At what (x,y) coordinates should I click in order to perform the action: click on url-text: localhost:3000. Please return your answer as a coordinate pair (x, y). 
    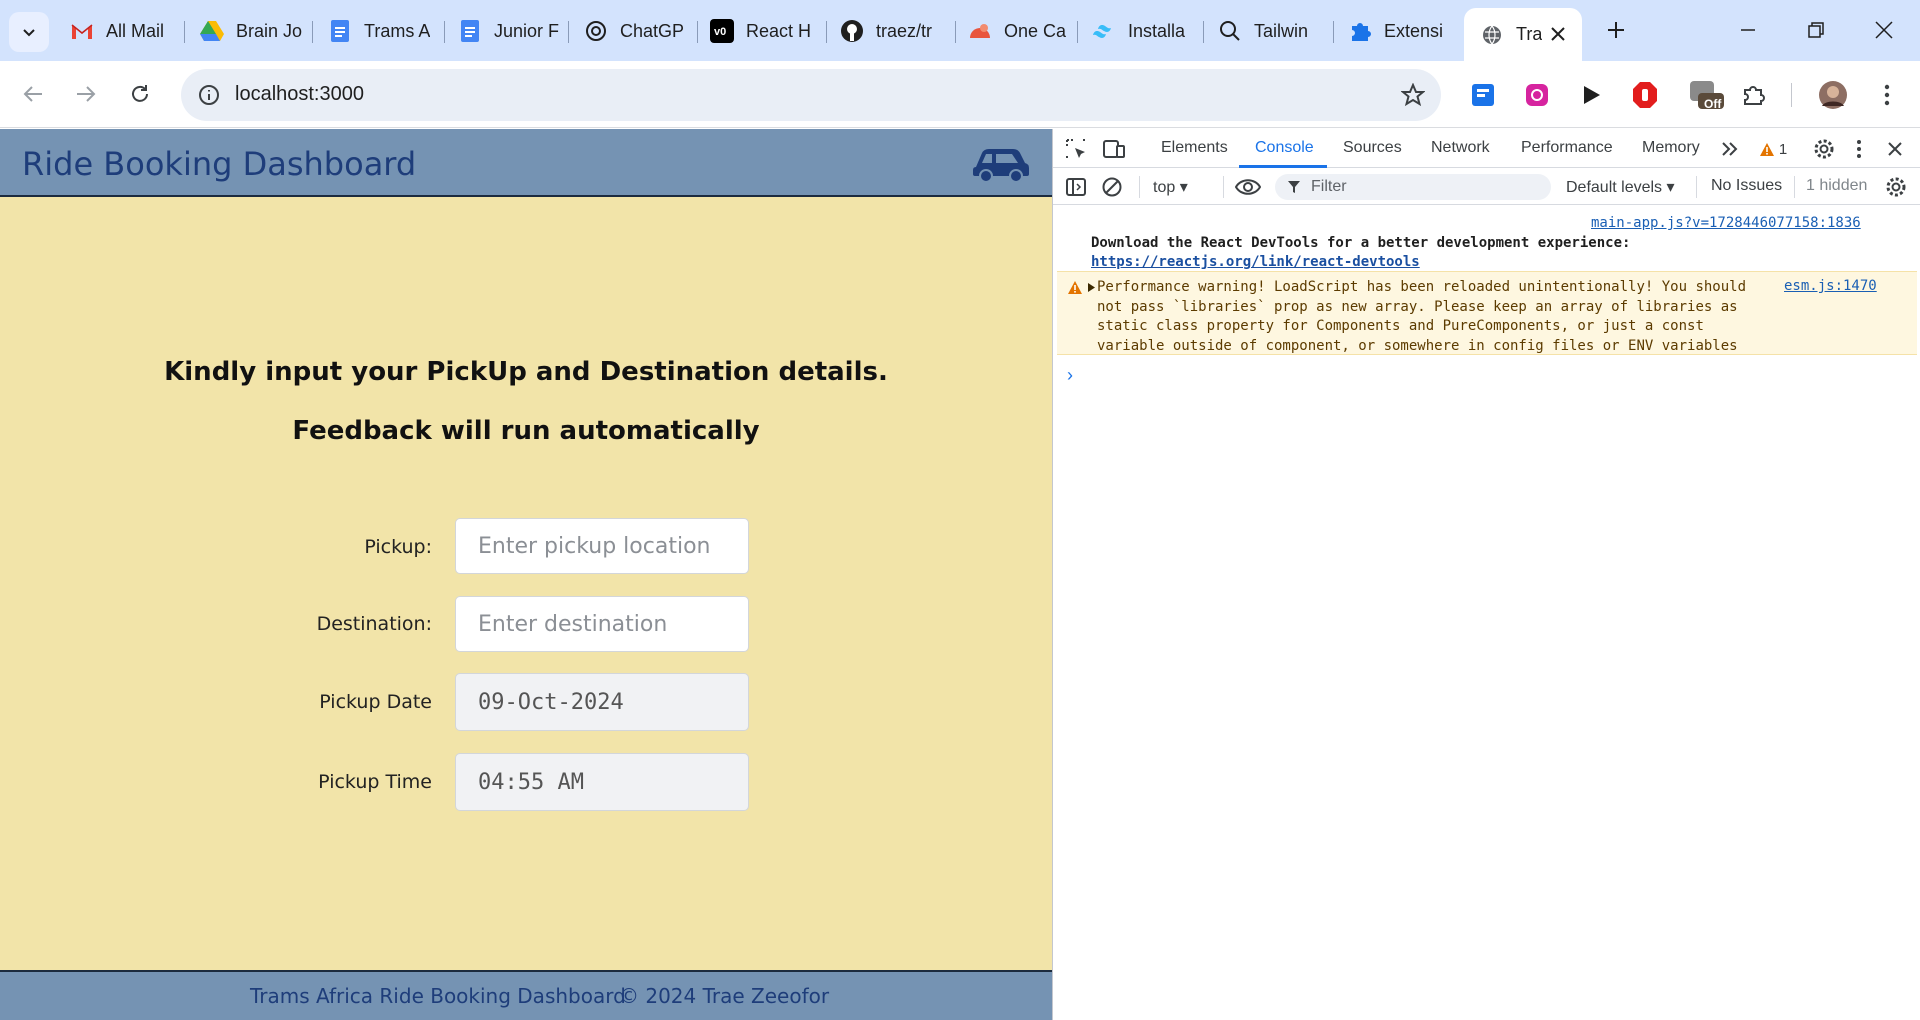
    Looking at the image, I should click on (299, 94).